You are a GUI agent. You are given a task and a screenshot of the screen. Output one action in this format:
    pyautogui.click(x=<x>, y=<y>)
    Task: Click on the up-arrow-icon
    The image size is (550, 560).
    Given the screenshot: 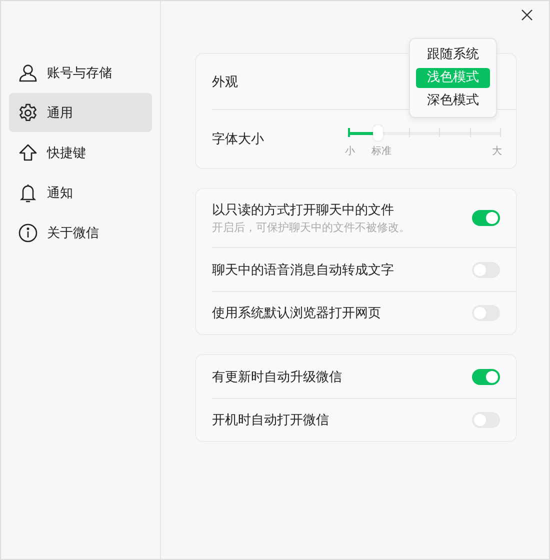 What is the action you would take?
    pyautogui.click(x=28, y=152)
    